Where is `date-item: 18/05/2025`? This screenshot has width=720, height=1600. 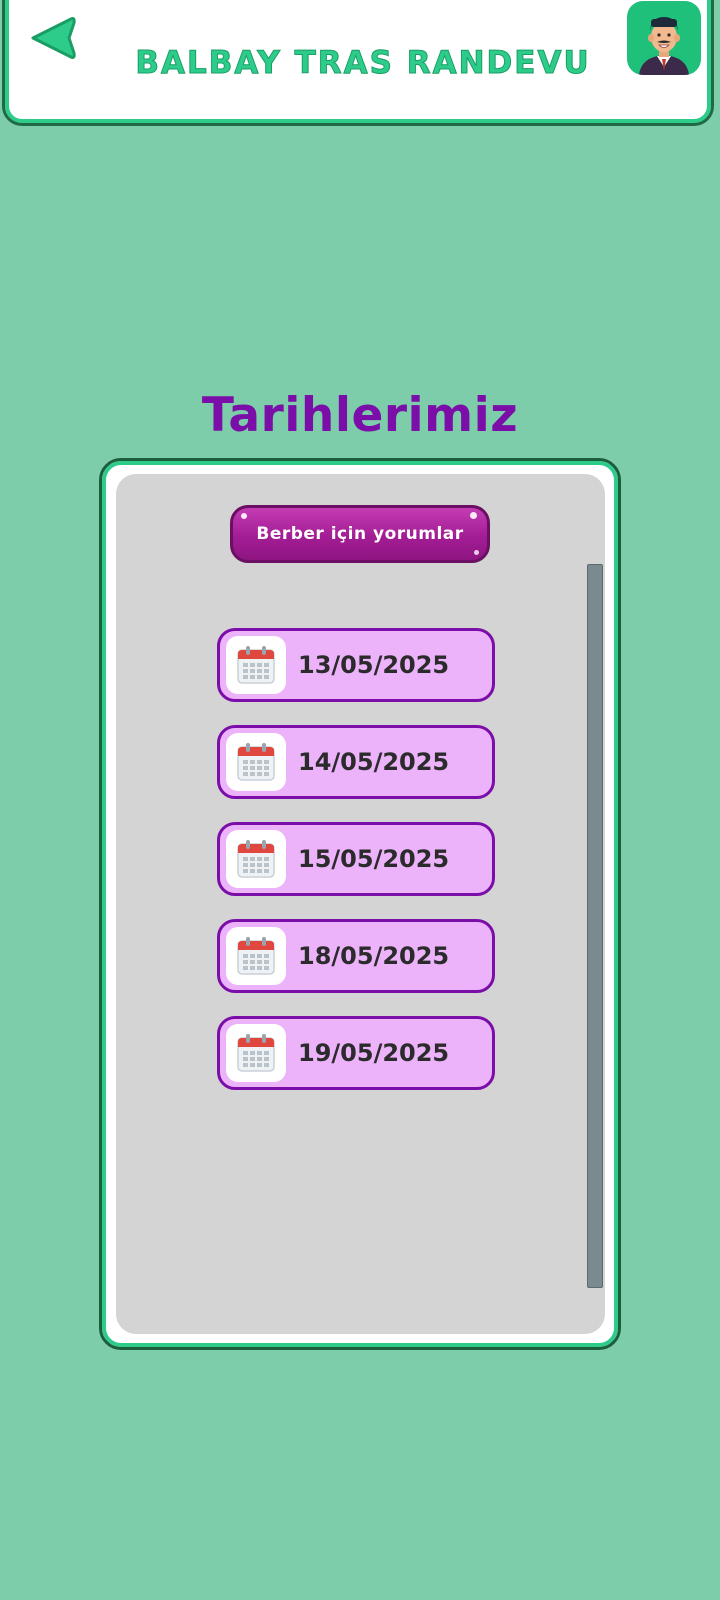
date-item: 18/05/2025 is located at coordinates (356, 956).